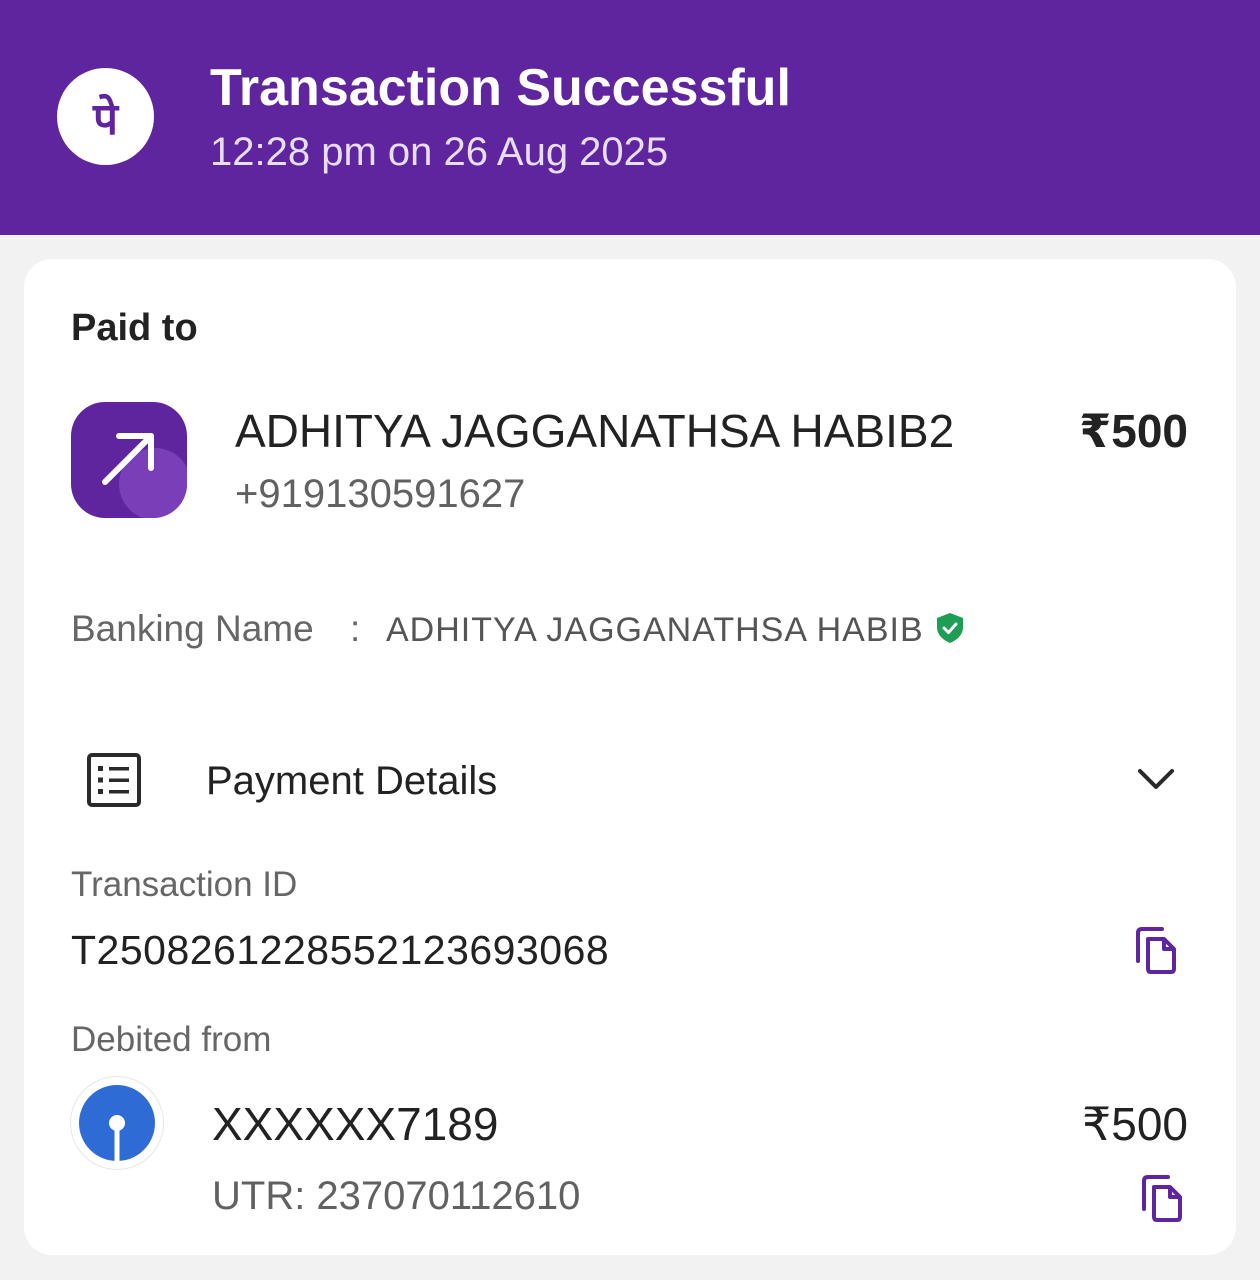 The height and width of the screenshot is (1280, 1260). I want to click on banking-name-value: ADHITYA JAGGANATHSA HABIB, so click(655, 630).